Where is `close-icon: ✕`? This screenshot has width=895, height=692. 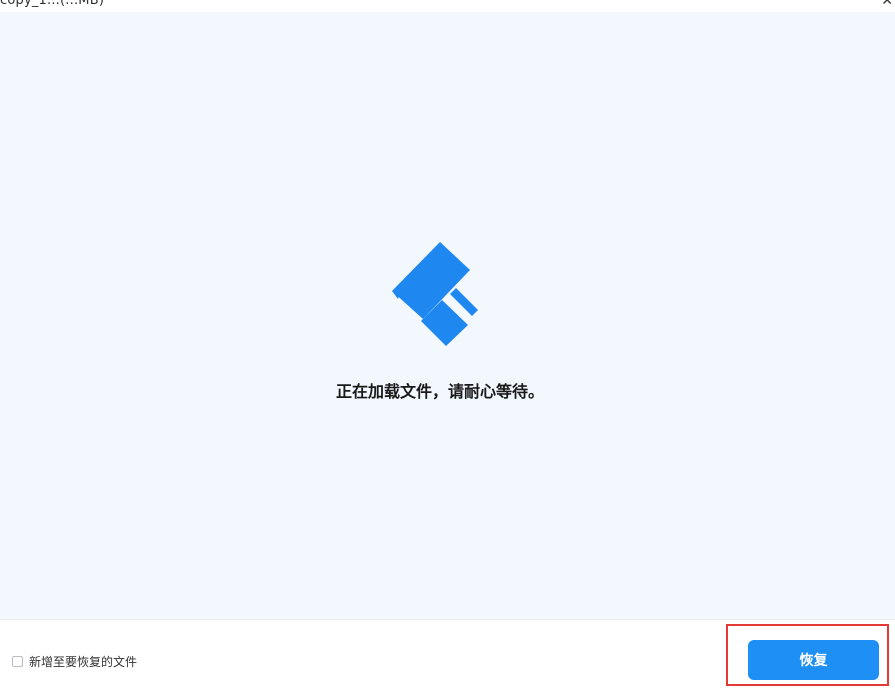 close-icon: ✕ is located at coordinates (887, 4).